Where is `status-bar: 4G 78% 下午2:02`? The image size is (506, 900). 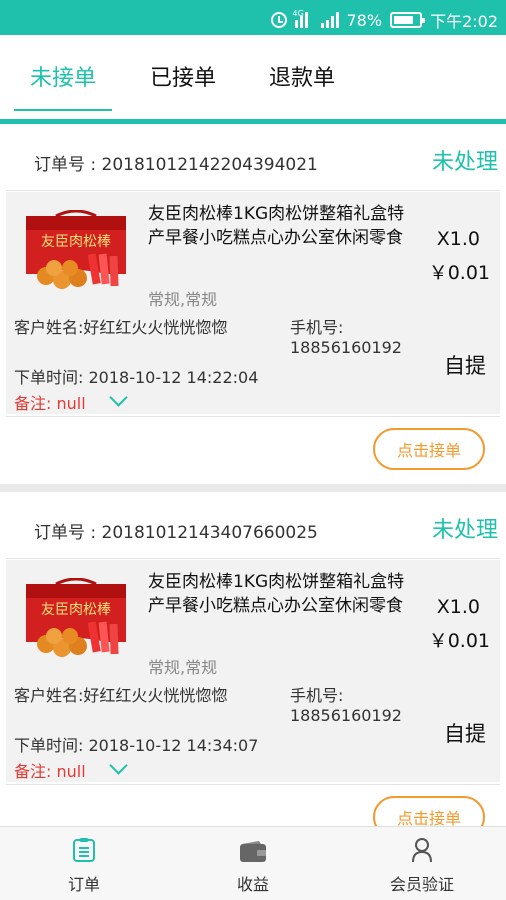 status-bar: 4G 78% 下午2:02 is located at coordinates (253, 17).